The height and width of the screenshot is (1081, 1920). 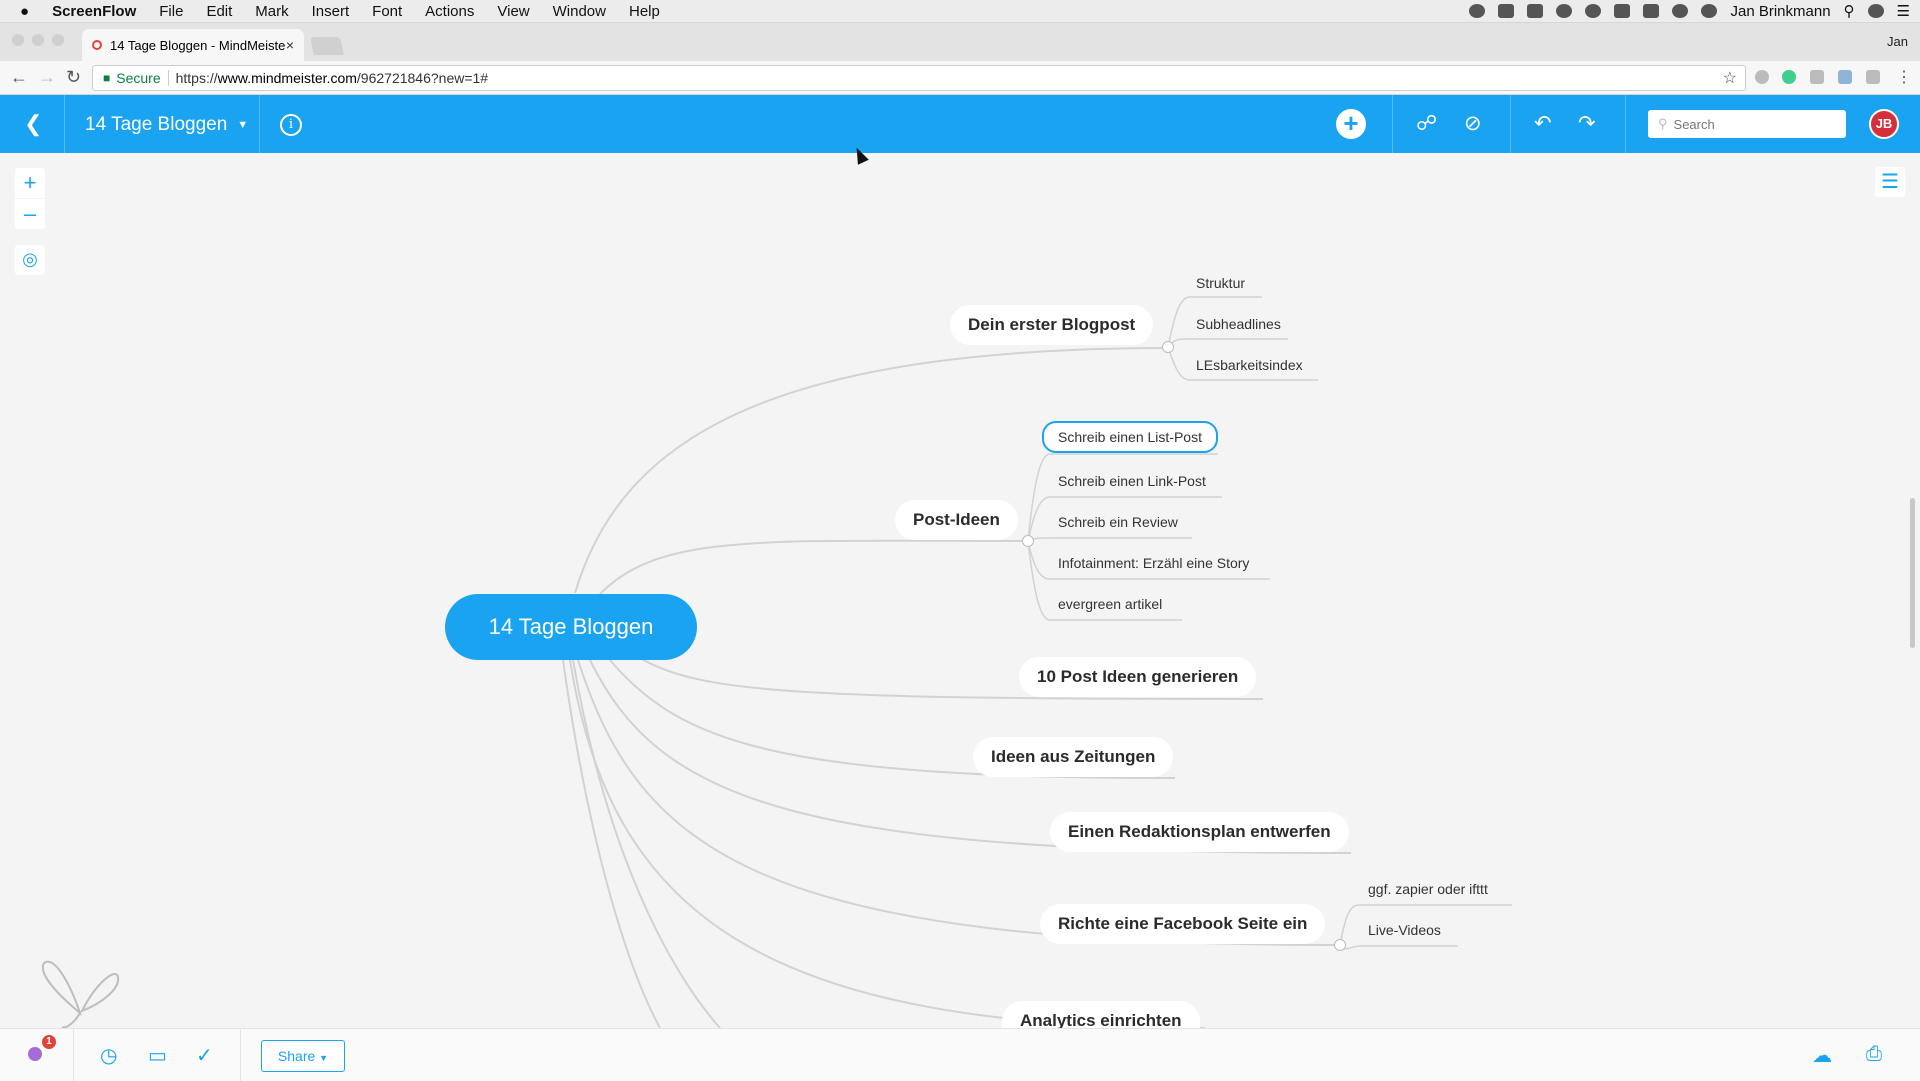 What do you see at coordinates (1404, 930) in the screenshot?
I see `child-live-videos: Live-Videos` at bounding box center [1404, 930].